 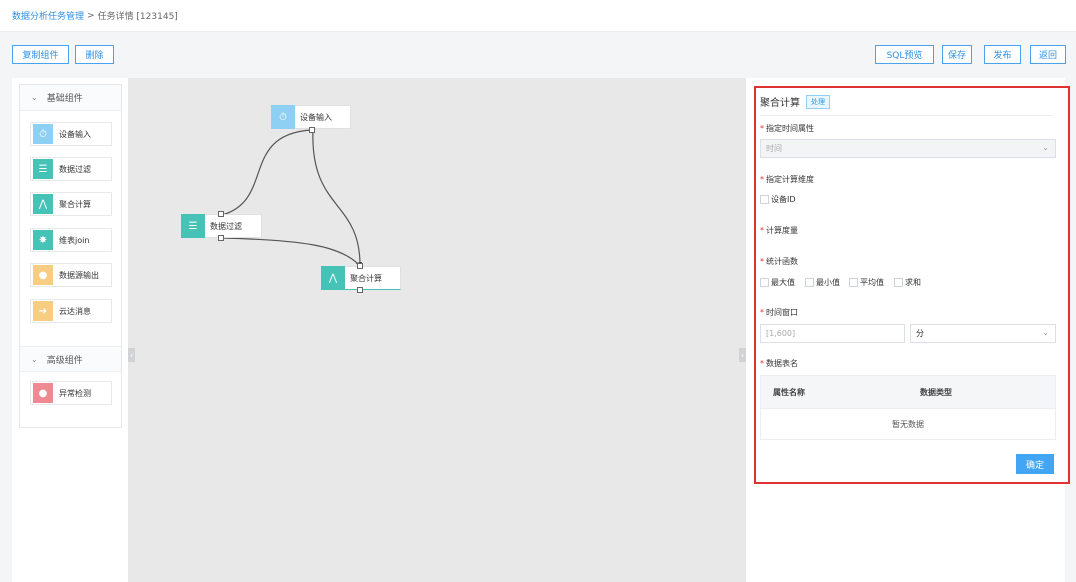 What do you see at coordinates (290, 251) in the screenshot?
I see `edge-filter-to-aggregate` at bounding box center [290, 251].